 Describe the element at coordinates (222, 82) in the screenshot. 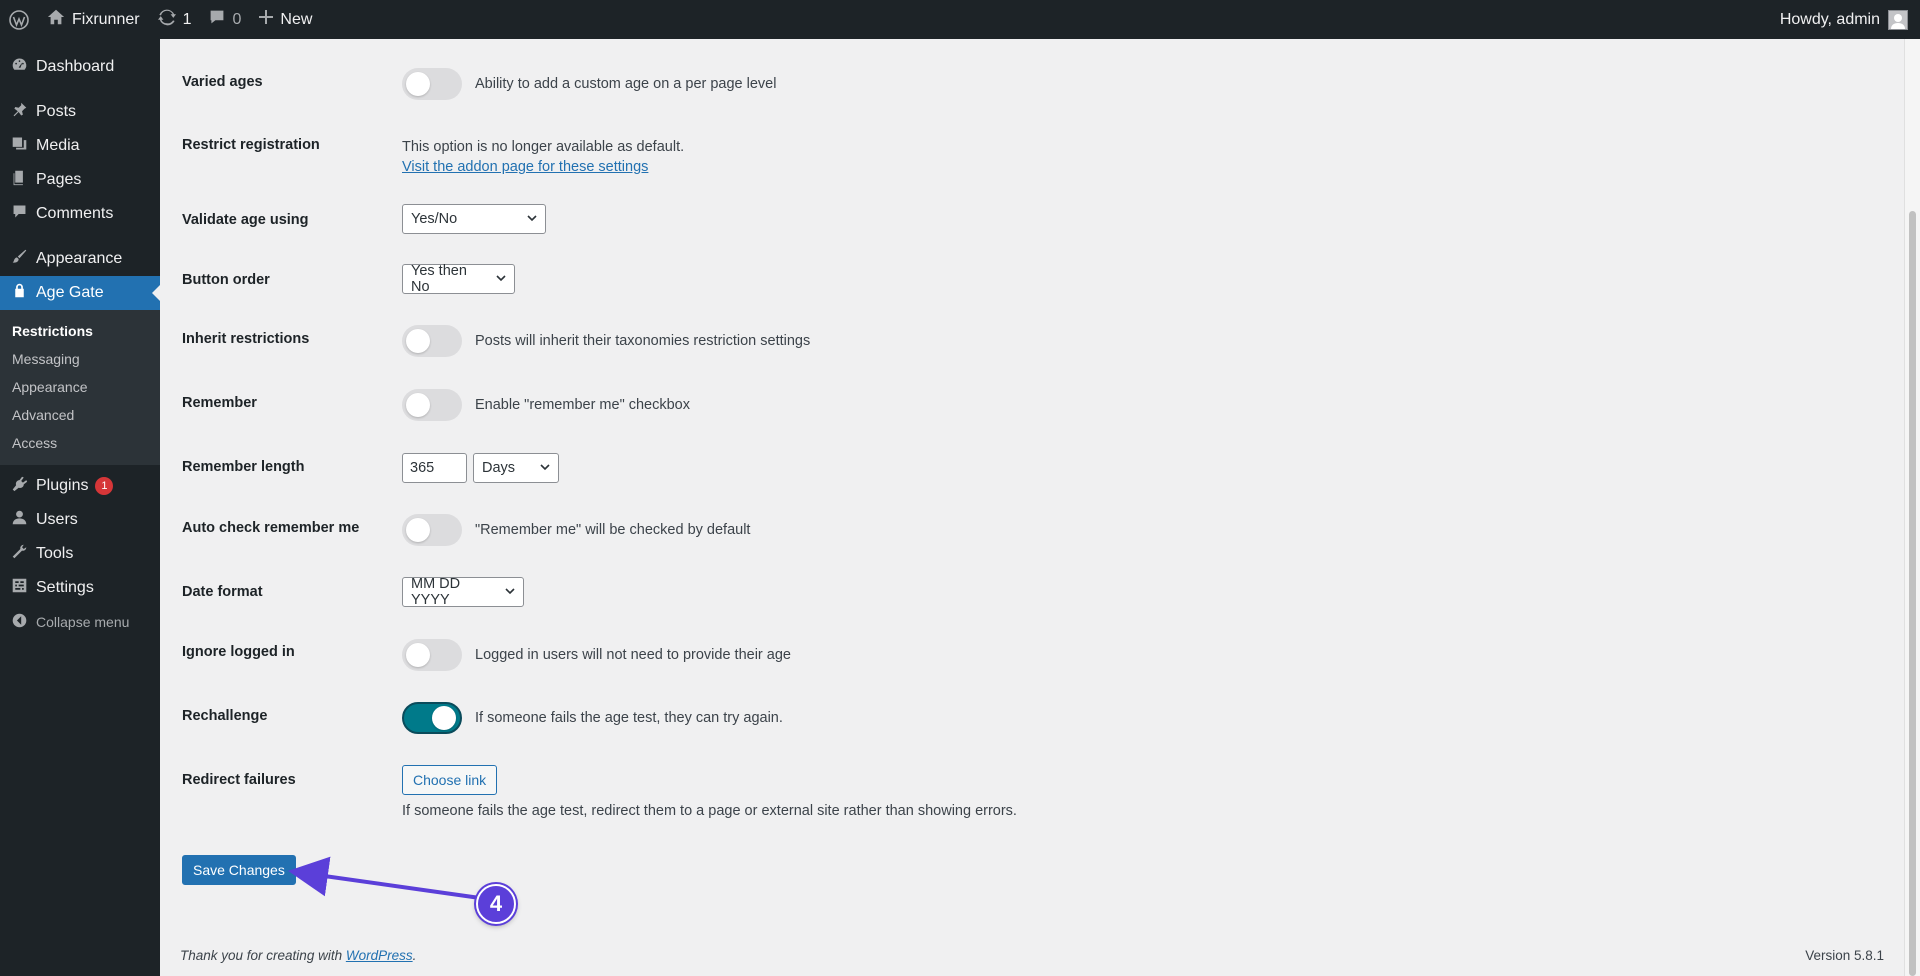

I see `varied-ages-label: Varied ages` at that location.